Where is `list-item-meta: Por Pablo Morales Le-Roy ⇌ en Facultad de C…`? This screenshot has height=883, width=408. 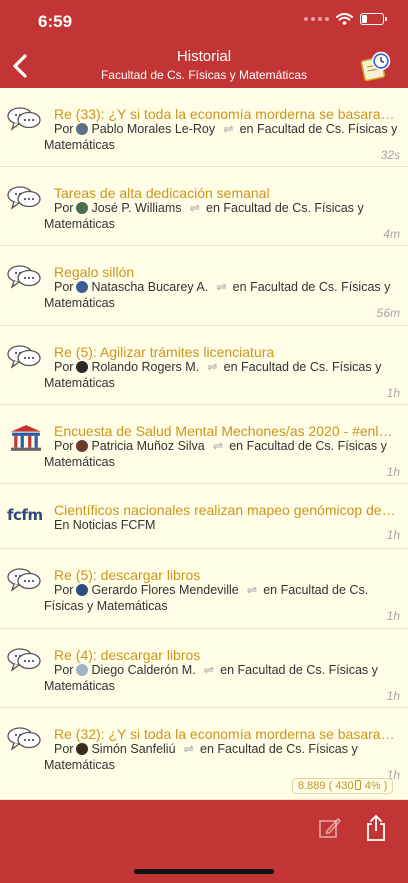 list-item-meta: Por Pablo Morales Le-Roy ⇌ en Facultad de C… is located at coordinates (221, 137).